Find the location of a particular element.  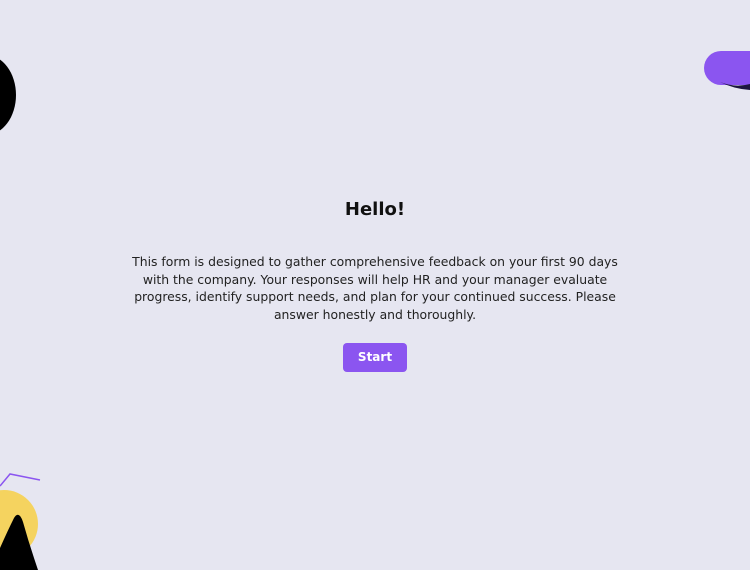

start-button: Start is located at coordinates (375, 357).